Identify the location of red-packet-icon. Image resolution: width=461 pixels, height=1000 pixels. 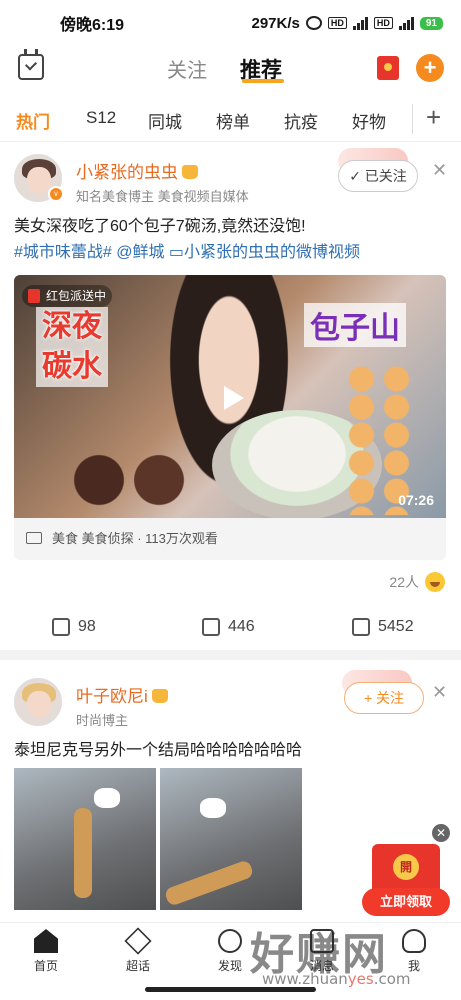
(388, 68).